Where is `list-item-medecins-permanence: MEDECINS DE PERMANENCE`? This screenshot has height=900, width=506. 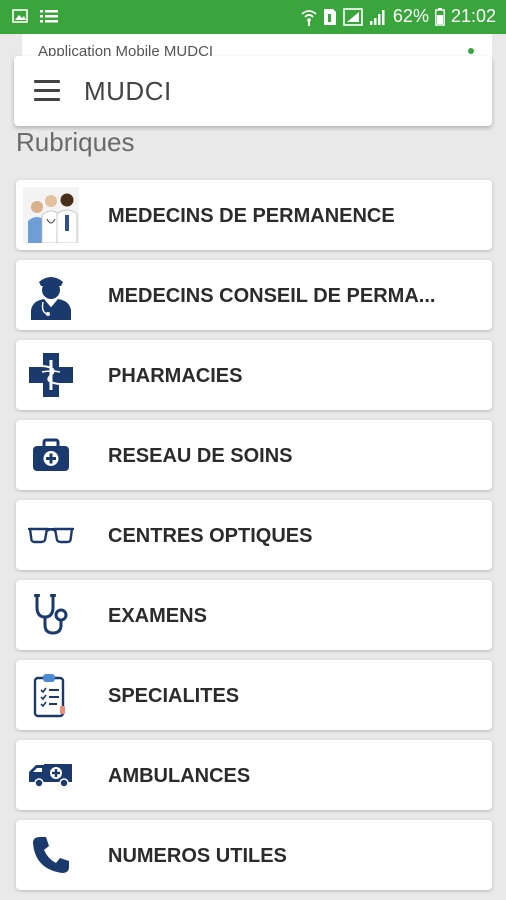 list-item-medecins-permanence: MEDECINS DE PERMANENCE is located at coordinates (254, 215).